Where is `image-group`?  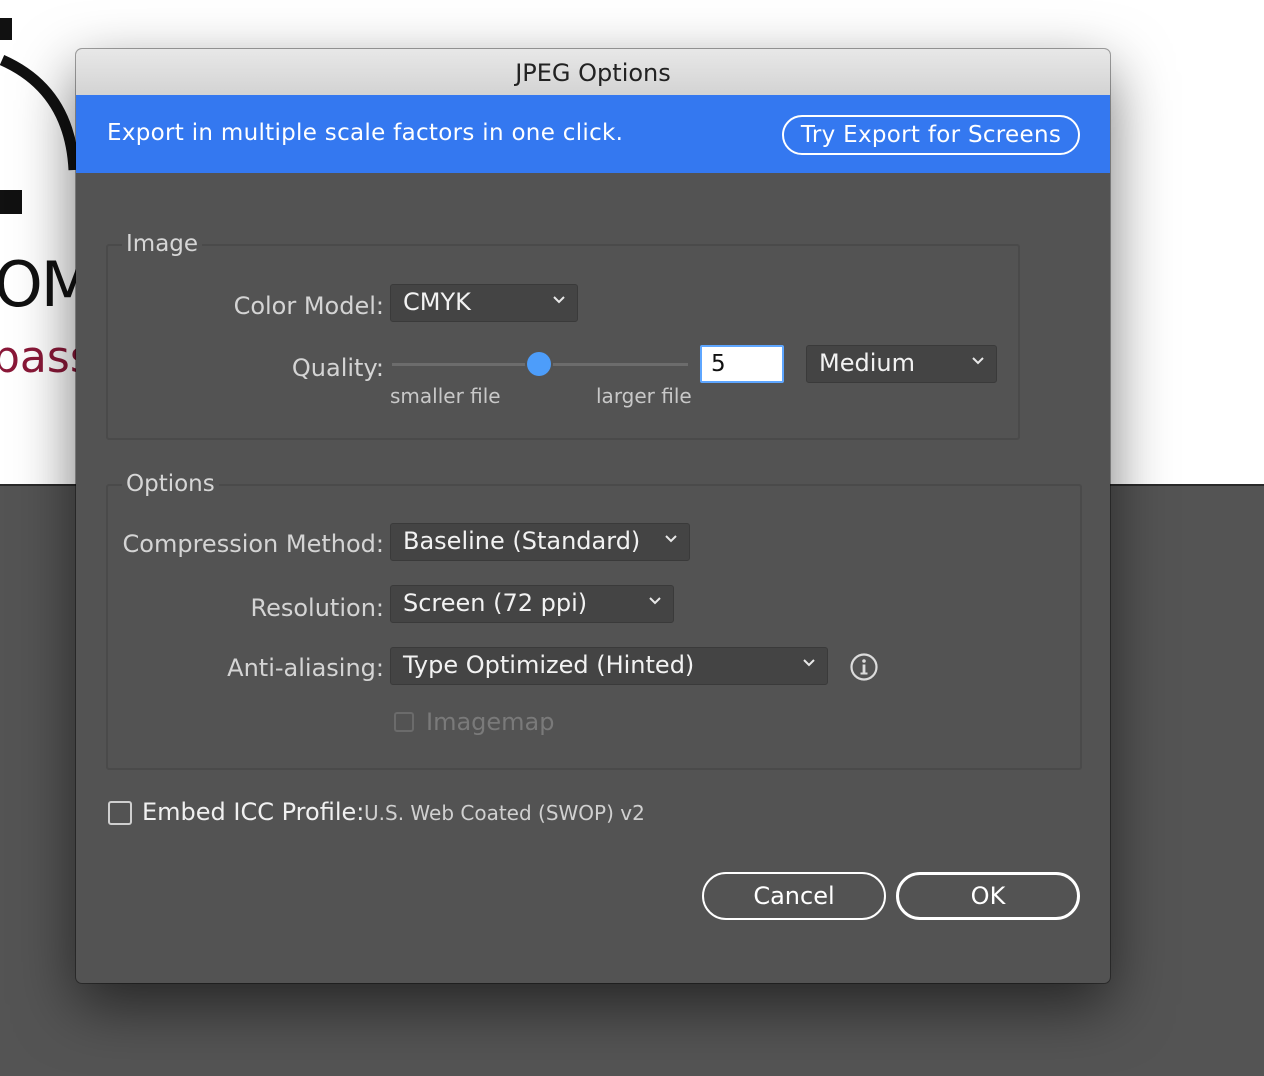 image-group is located at coordinates (563, 342).